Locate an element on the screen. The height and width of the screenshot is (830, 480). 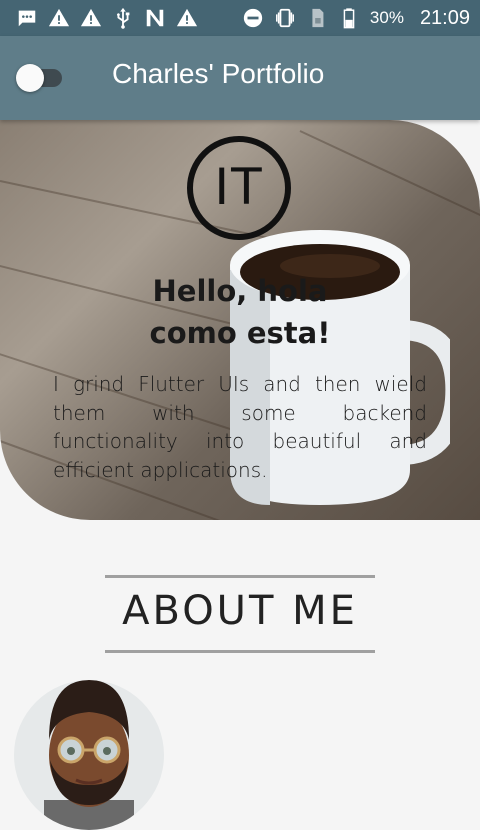
about-divider-bottom is located at coordinates (240, 651).